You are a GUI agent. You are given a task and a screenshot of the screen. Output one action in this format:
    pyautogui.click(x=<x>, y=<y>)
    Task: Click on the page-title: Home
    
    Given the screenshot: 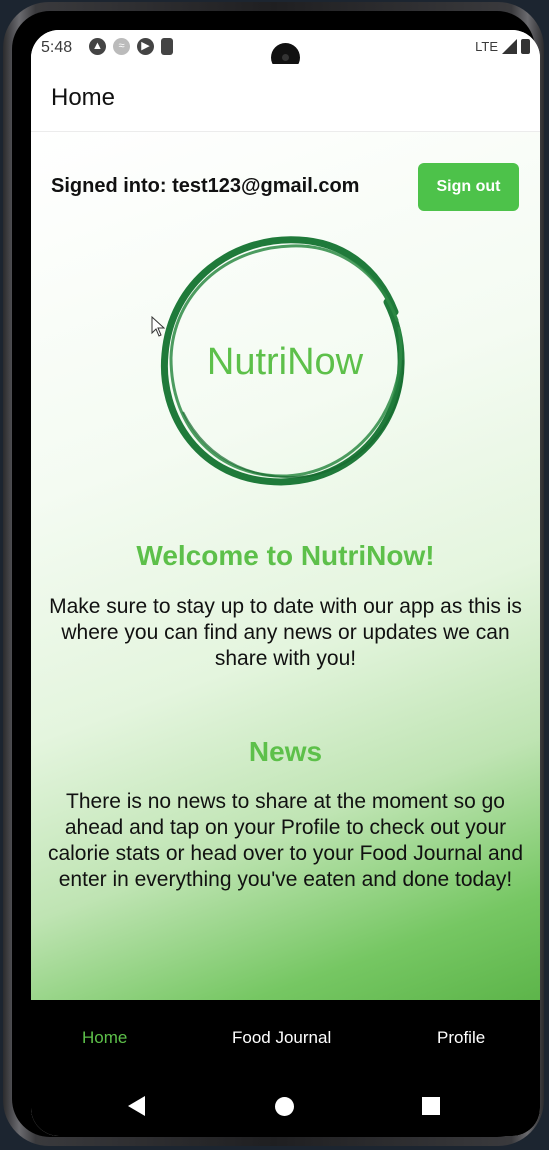 What is the action you would take?
    pyautogui.click(x=83, y=97)
    